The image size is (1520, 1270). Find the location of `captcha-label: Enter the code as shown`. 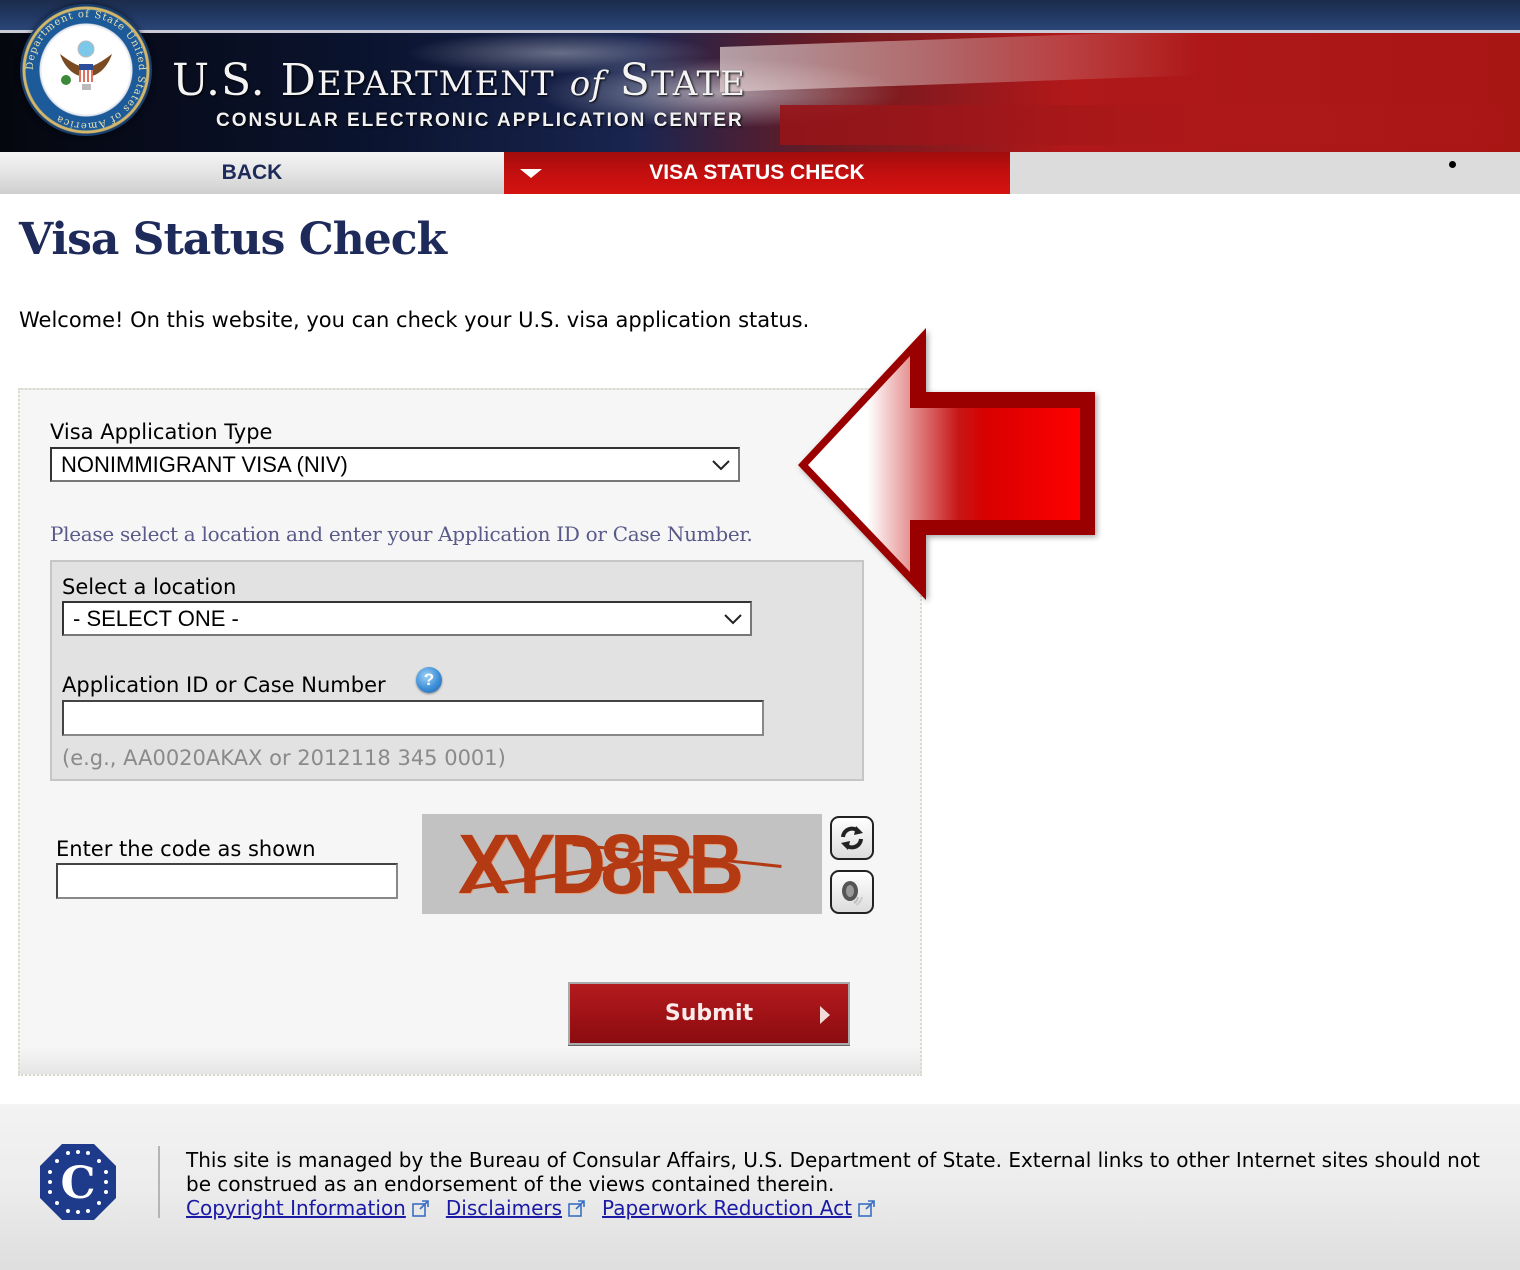

captcha-label: Enter the code as shown is located at coordinates (186, 849).